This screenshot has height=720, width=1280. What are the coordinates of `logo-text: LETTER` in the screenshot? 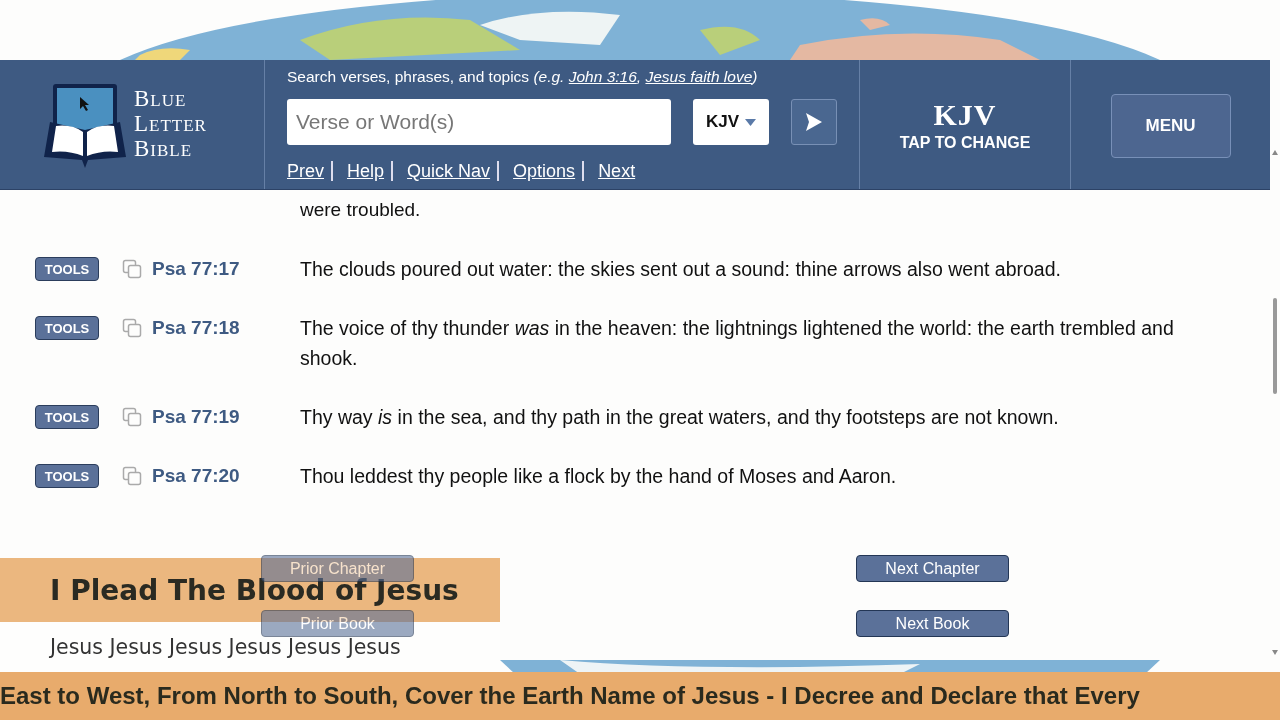 It's located at (170, 124).